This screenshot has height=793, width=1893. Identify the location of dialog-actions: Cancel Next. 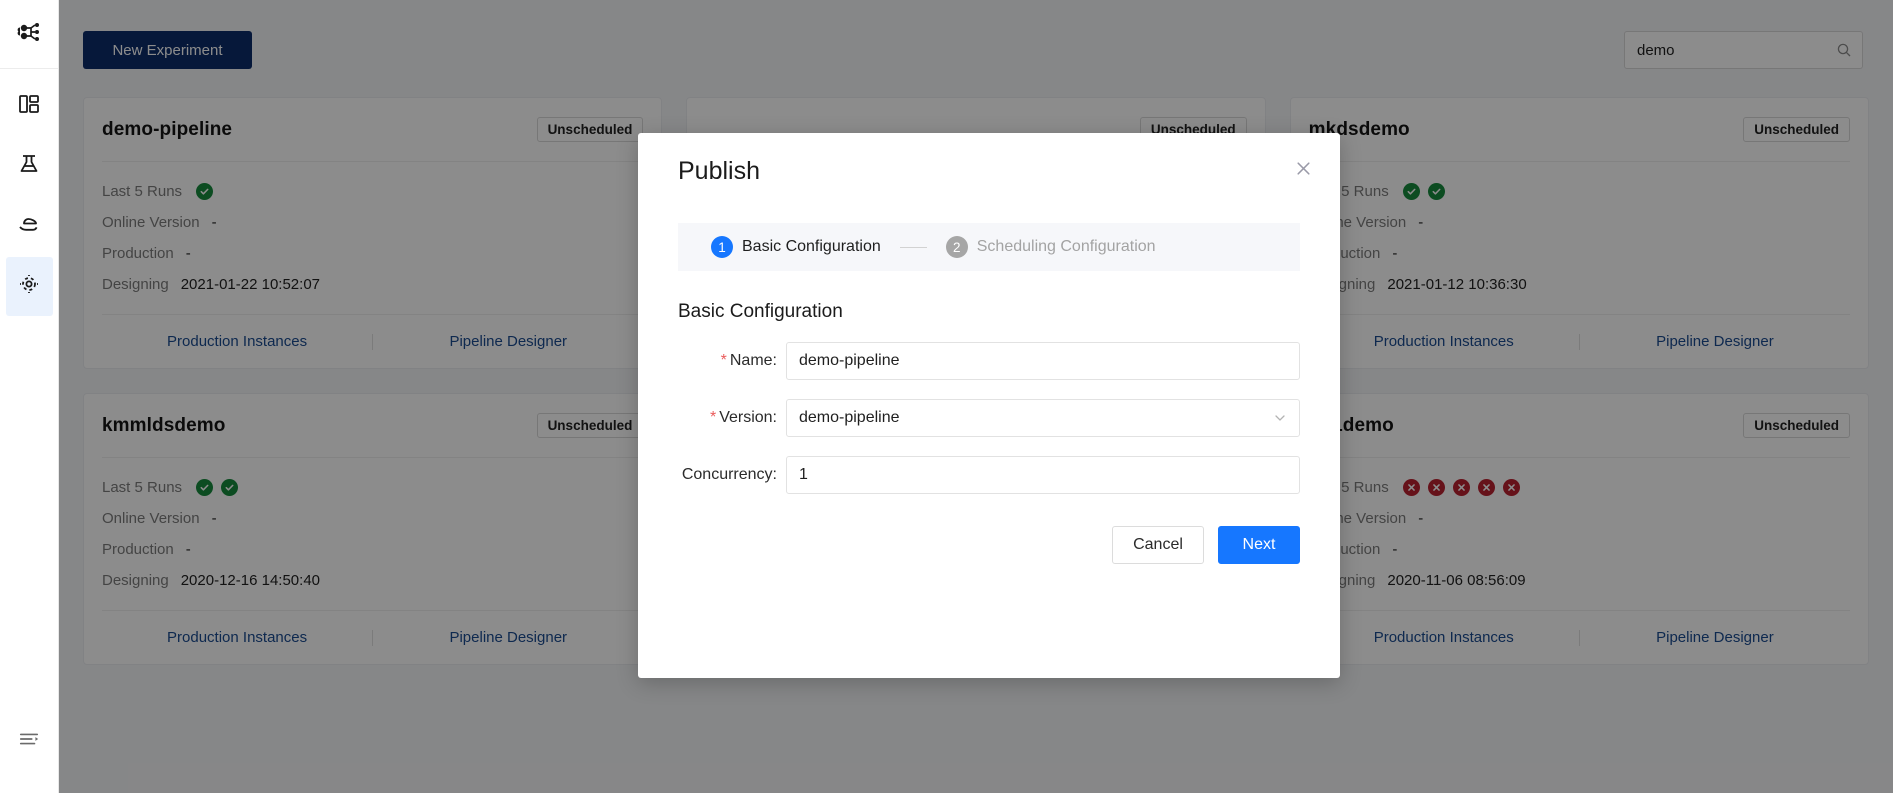
(989, 545).